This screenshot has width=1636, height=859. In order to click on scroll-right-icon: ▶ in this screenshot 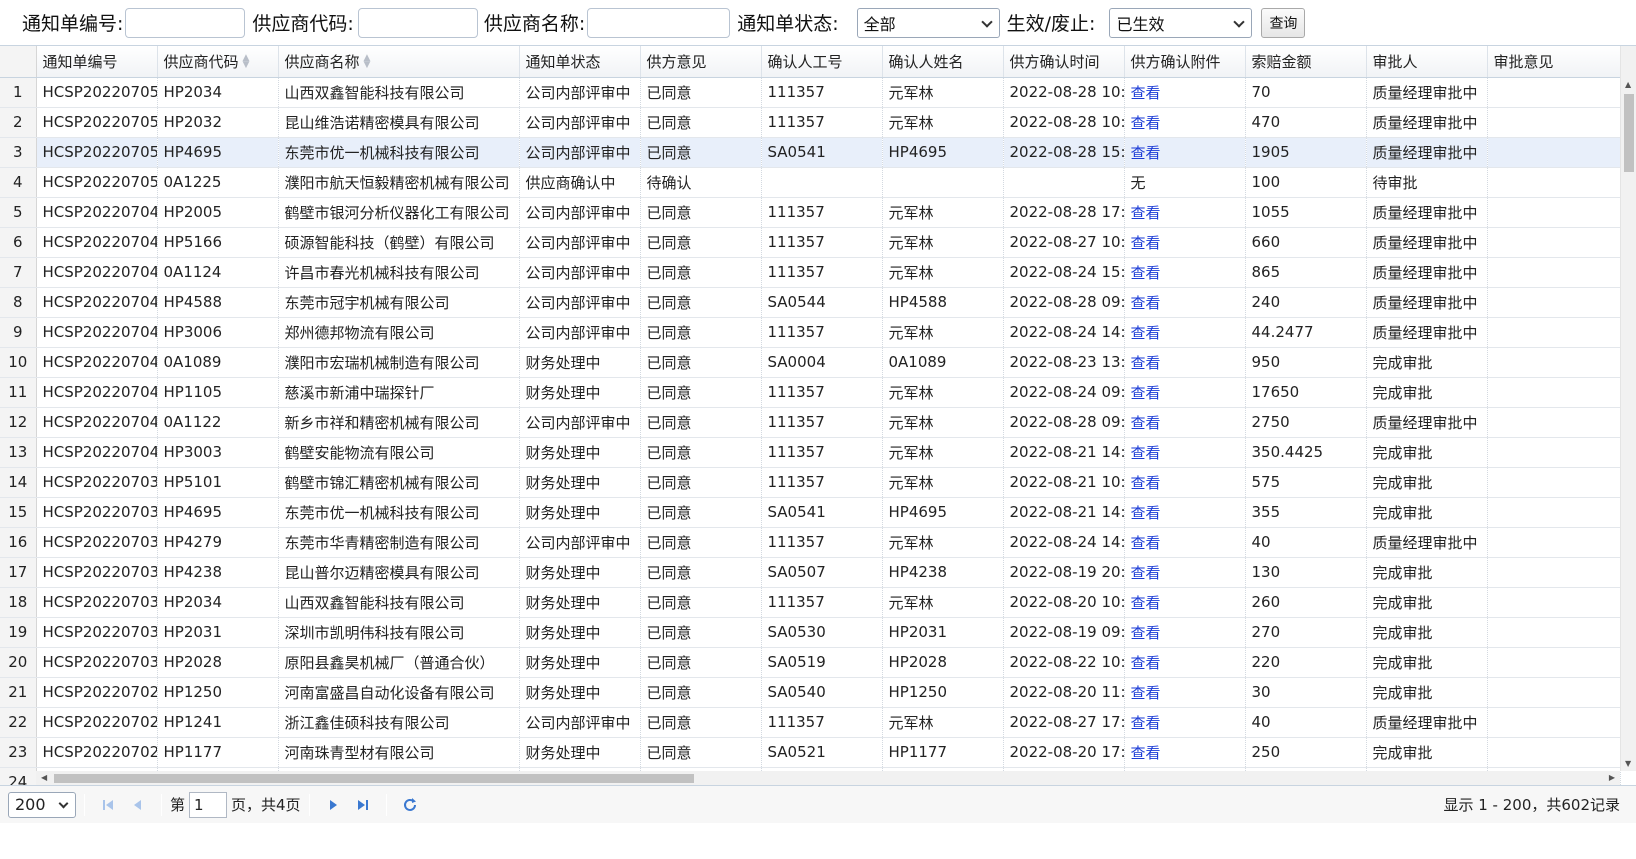, I will do `click(1612, 777)`.